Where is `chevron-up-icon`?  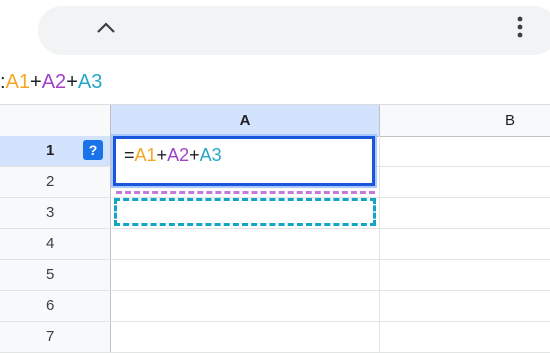
chevron-up-icon is located at coordinates (106, 27).